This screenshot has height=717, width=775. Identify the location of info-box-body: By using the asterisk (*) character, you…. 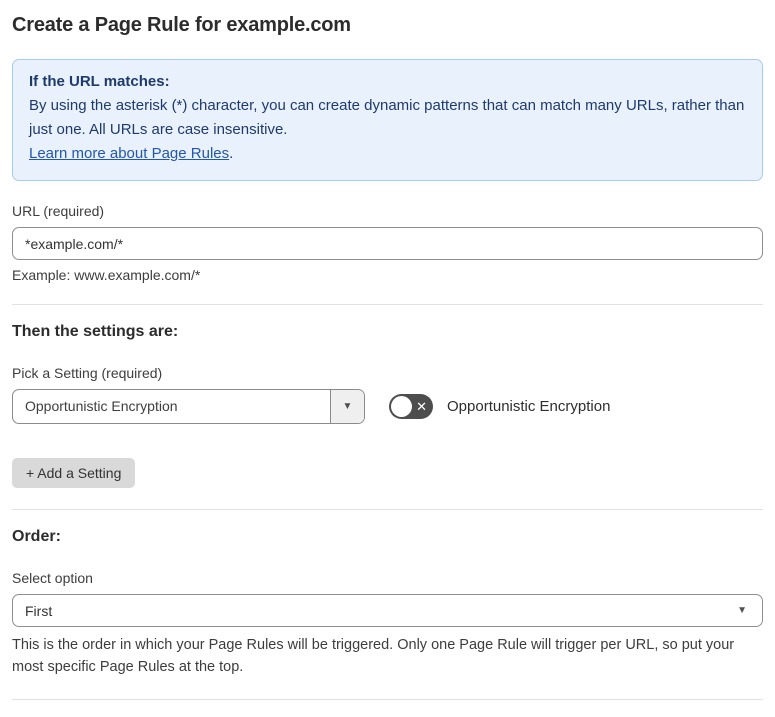
(387, 117).